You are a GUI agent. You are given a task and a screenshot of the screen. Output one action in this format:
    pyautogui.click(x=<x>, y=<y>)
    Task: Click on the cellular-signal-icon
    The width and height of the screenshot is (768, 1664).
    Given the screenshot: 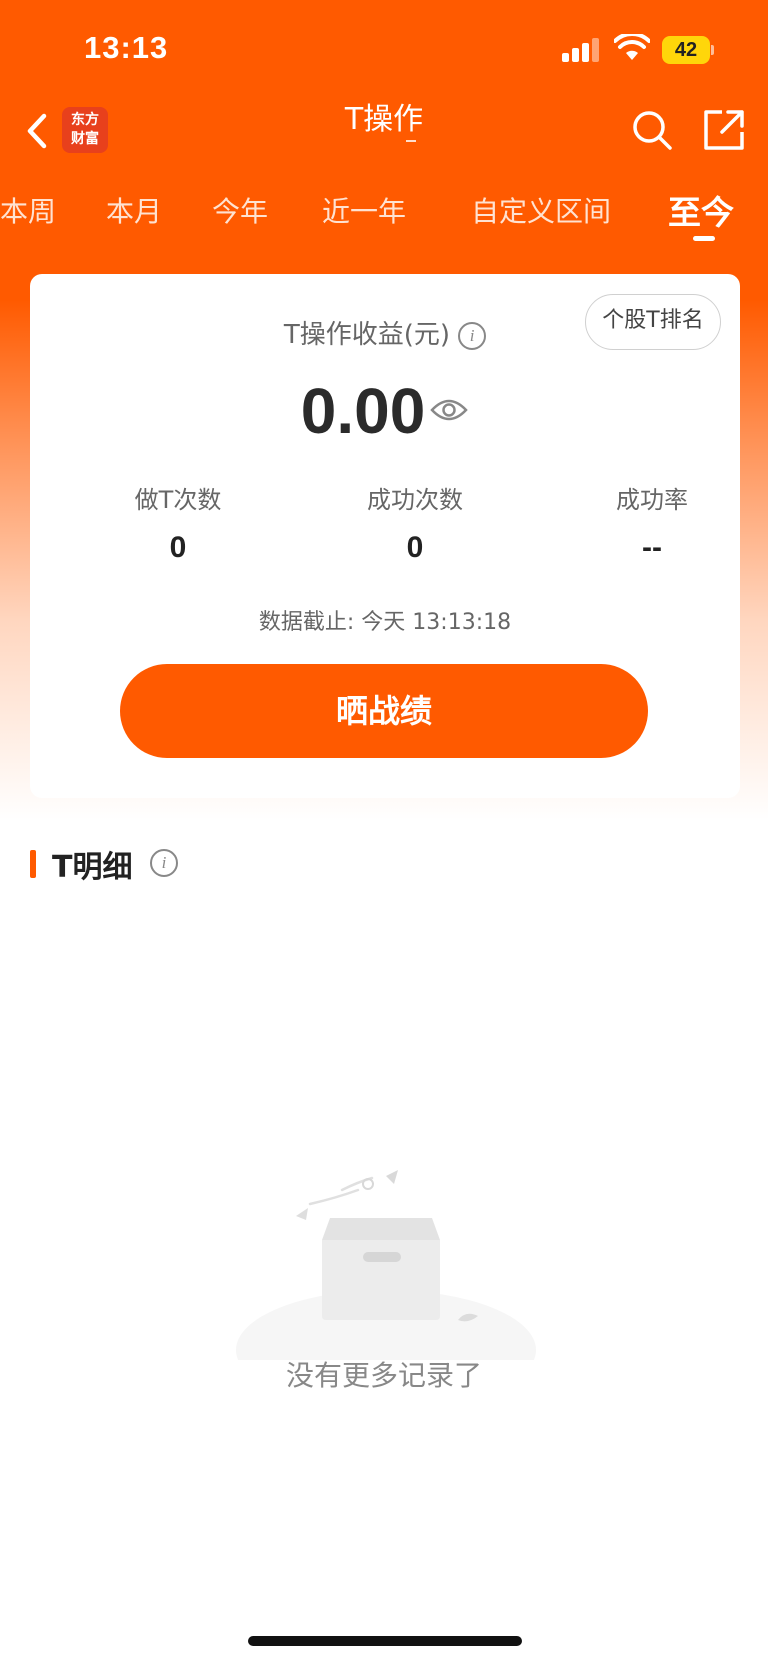 What is the action you would take?
    pyautogui.click(x=582, y=50)
    